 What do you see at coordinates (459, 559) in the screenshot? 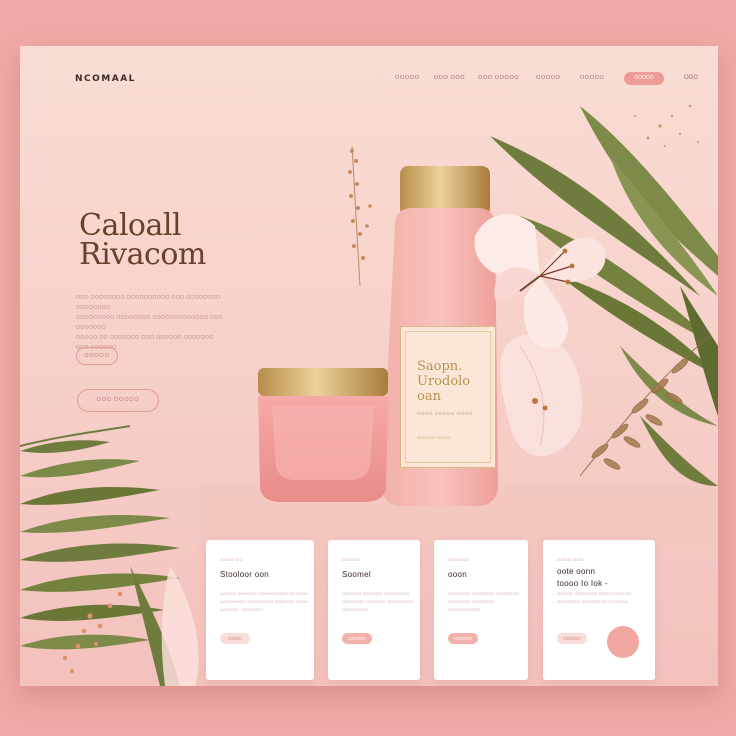
I see `card-kicker: OOOOOO` at bounding box center [459, 559].